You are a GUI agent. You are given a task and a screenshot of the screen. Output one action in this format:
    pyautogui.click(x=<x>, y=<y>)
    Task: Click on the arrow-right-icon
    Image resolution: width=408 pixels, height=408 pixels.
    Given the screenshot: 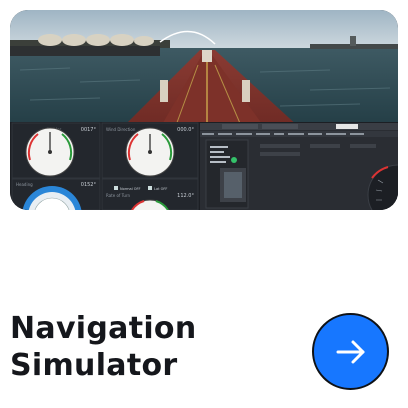 What is the action you would take?
    pyautogui.click(x=350, y=351)
    